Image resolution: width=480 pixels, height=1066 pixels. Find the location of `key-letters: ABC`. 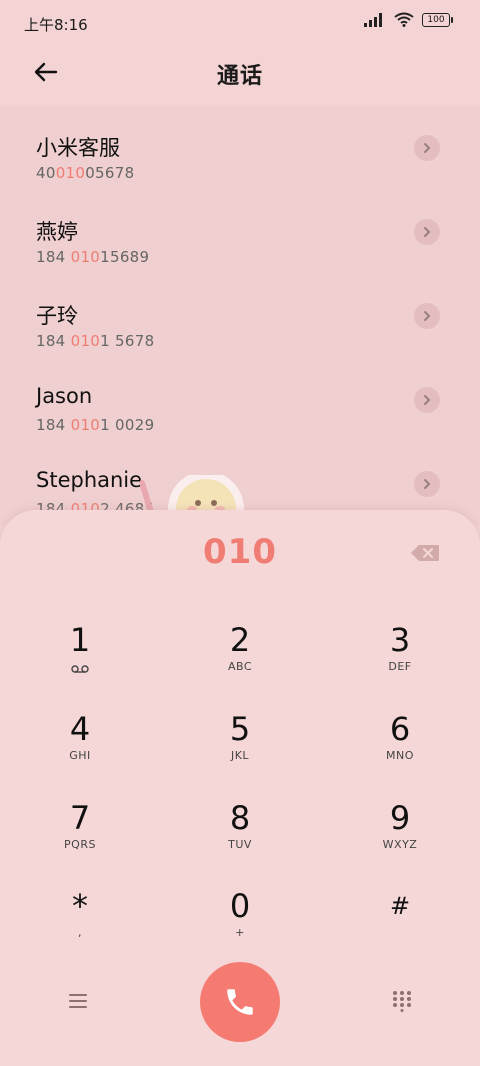

key-letters: ABC is located at coordinates (240, 666).